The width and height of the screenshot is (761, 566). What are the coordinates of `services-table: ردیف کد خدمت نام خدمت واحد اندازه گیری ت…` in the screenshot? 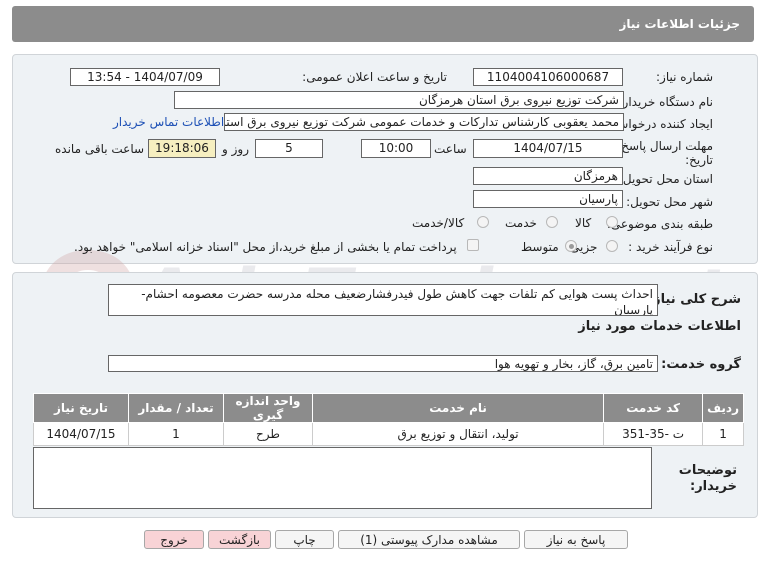 It's located at (388, 419).